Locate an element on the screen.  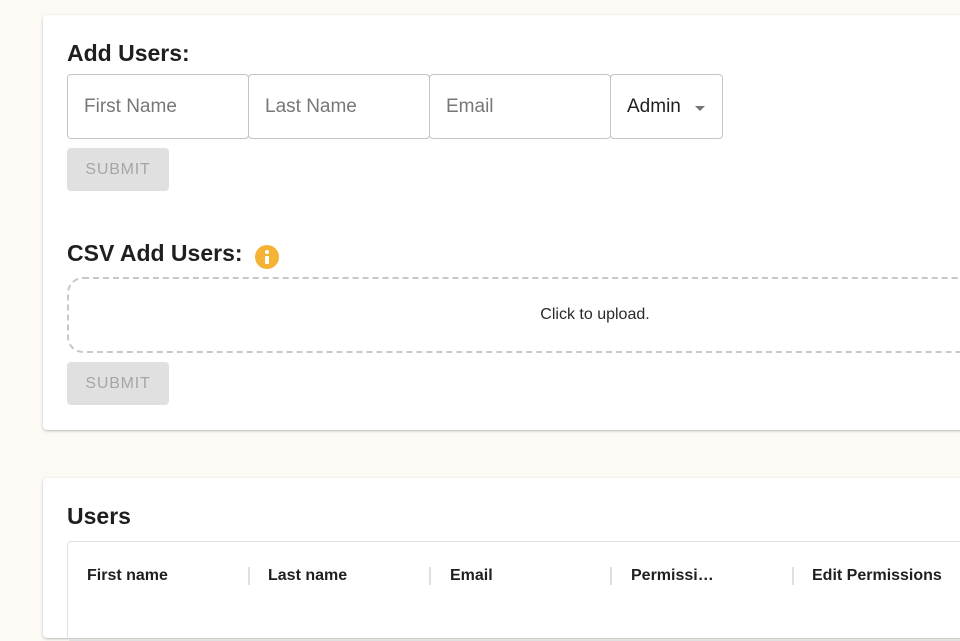
last-name-field is located at coordinates (339, 106).